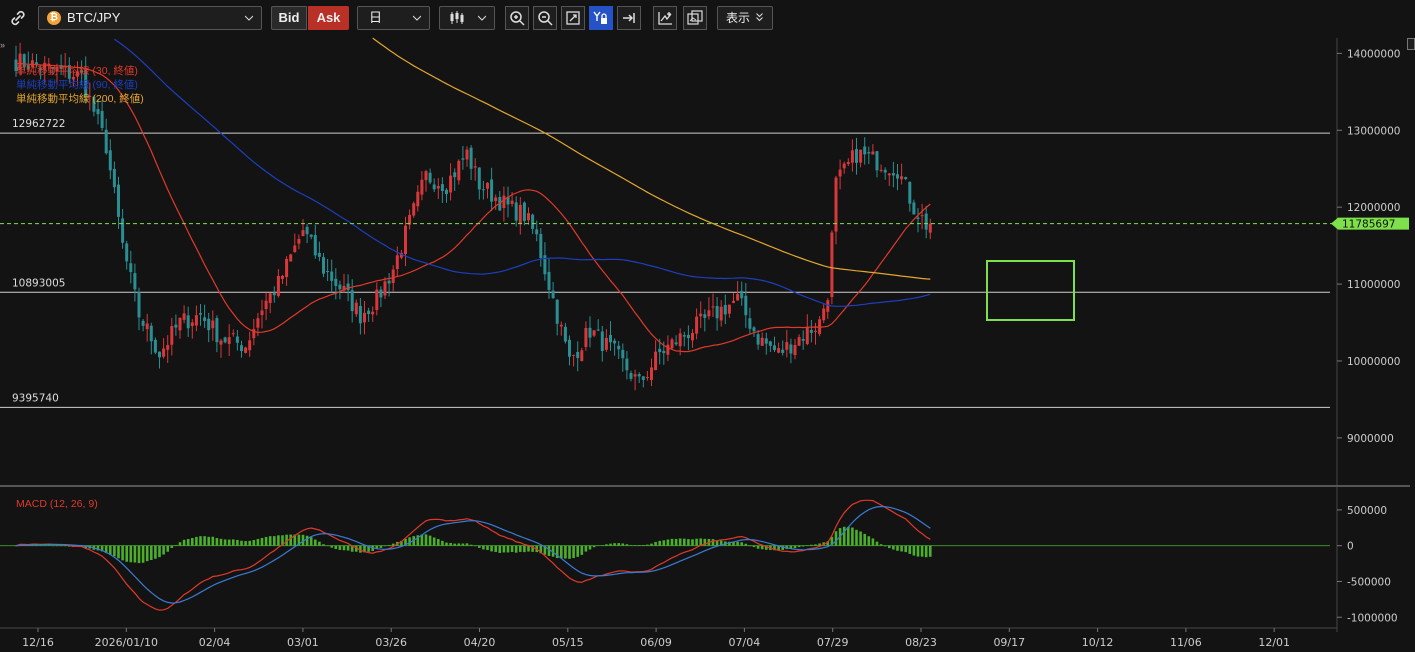  Describe the element at coordinates (77, 85) in the screenshot. I see `legend-ma90: 単純移動平均線 (90, 終値)` at that location.